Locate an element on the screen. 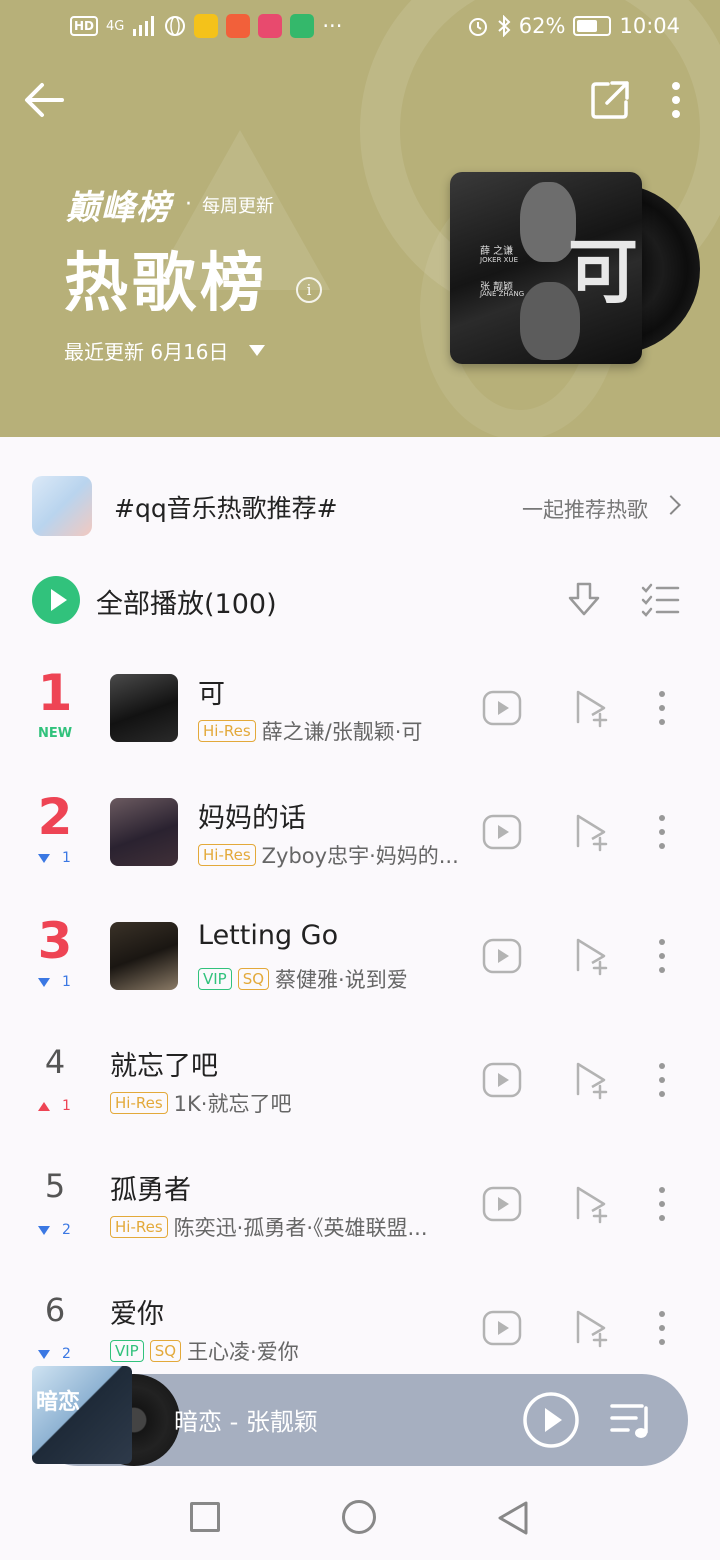 This screenshot has height=1560, width=720. cover-artist-1: 薛 之谦 is located at coordinates (497, 251).